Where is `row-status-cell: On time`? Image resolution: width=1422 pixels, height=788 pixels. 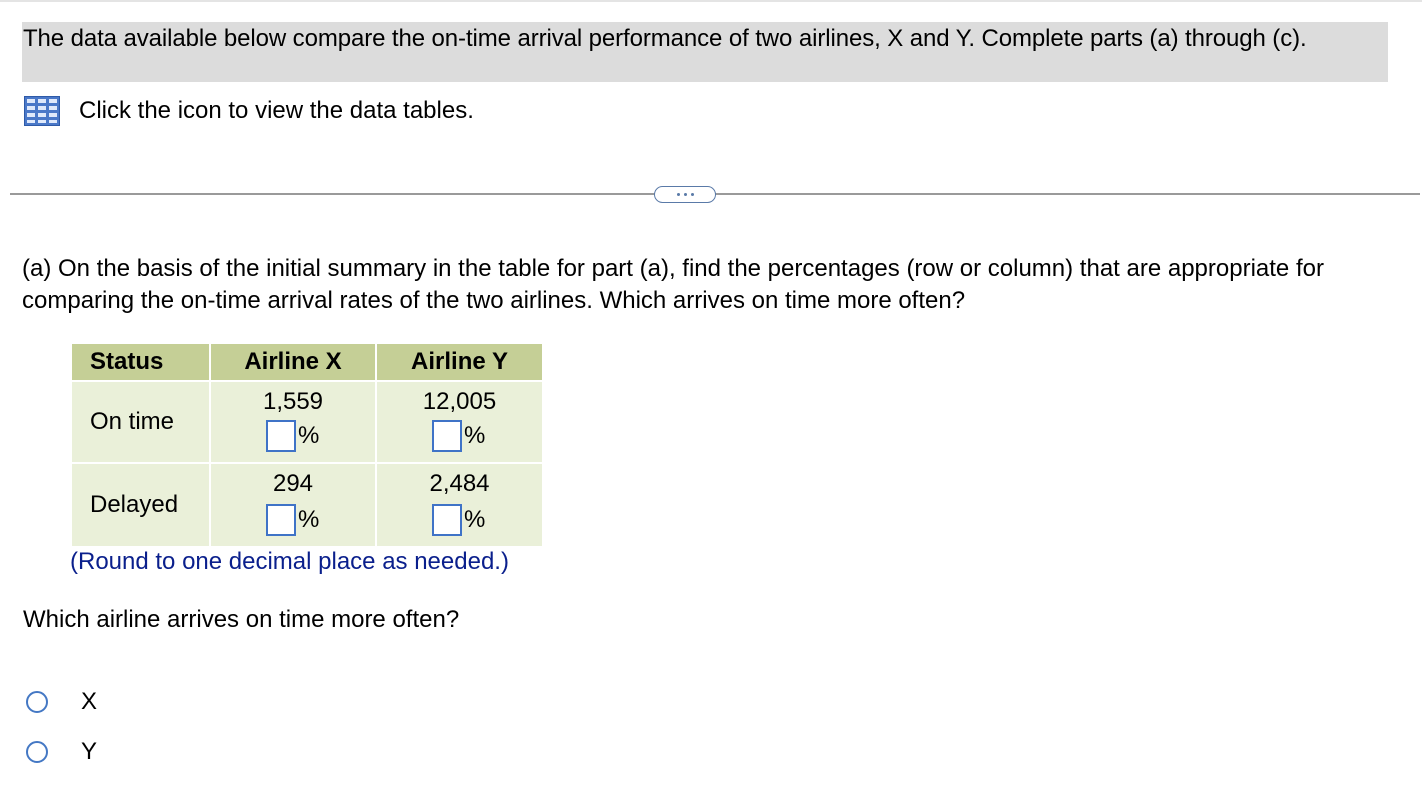
row-status-cell: On time is located at coordinates (140, 422).